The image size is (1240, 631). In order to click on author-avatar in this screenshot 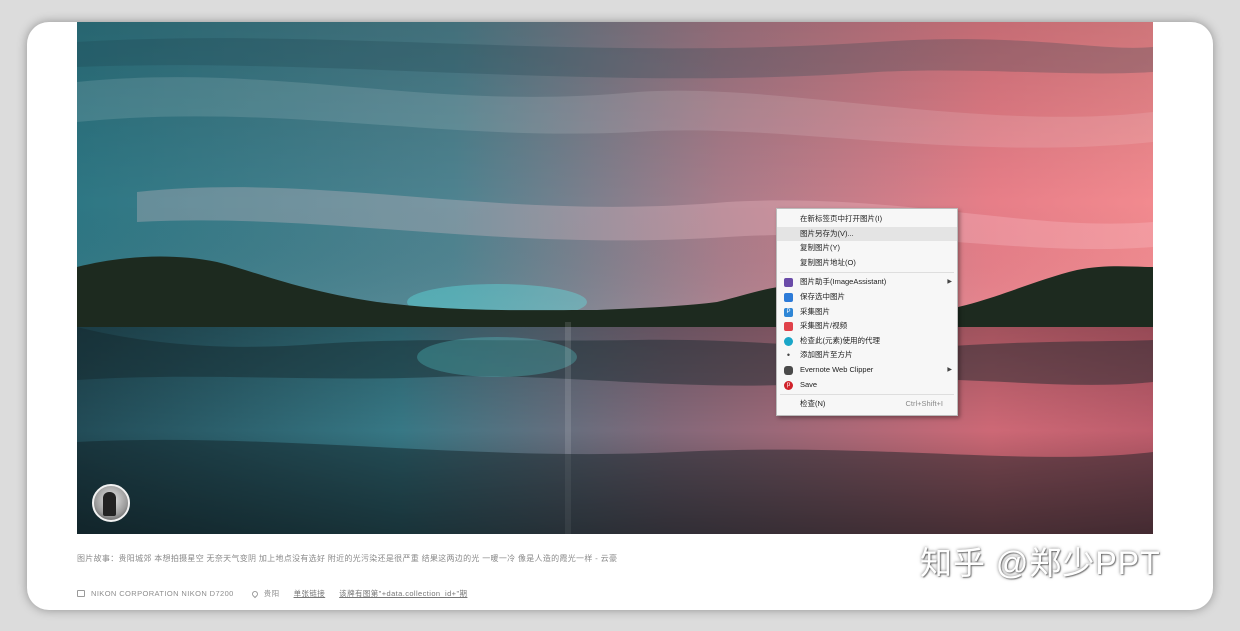, I will do `click(111, 503)`.